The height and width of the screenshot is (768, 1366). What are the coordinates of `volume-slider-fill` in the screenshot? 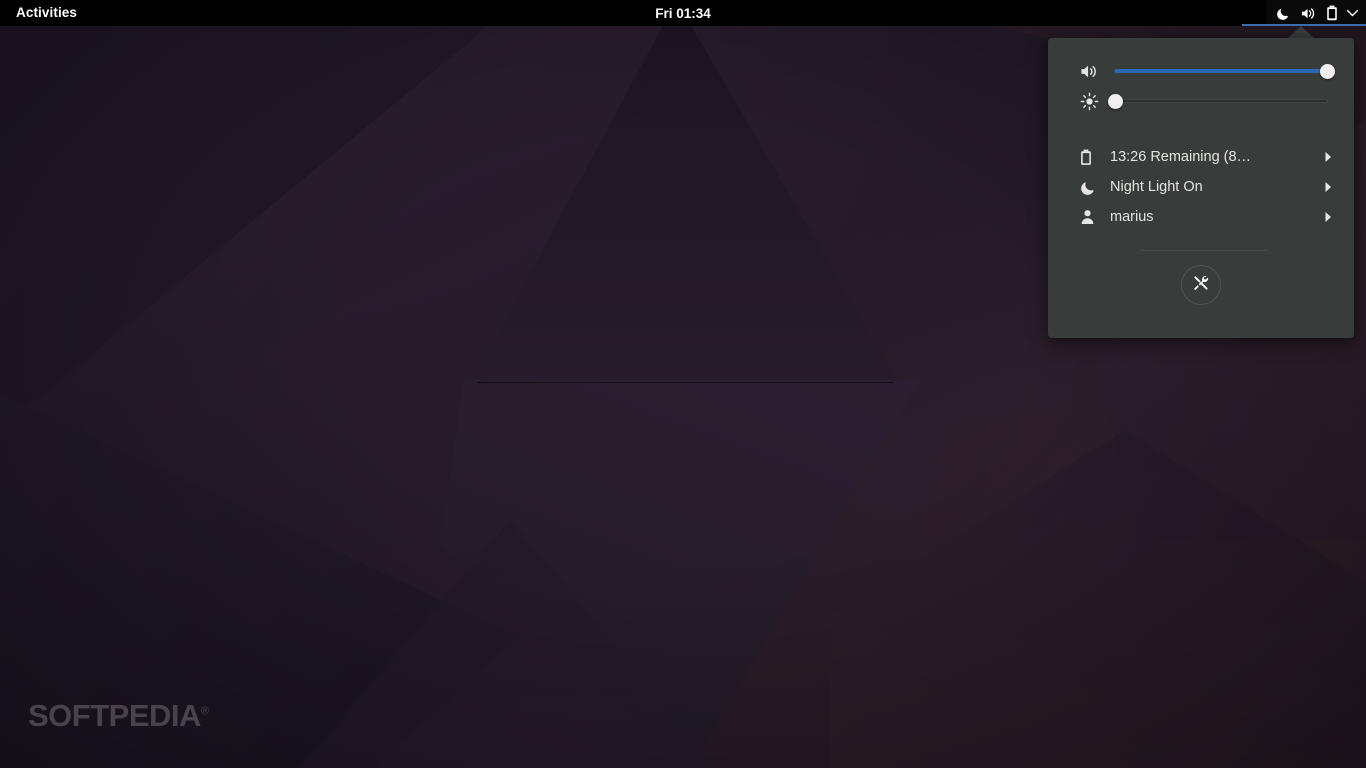 It's located at (1221, 71).